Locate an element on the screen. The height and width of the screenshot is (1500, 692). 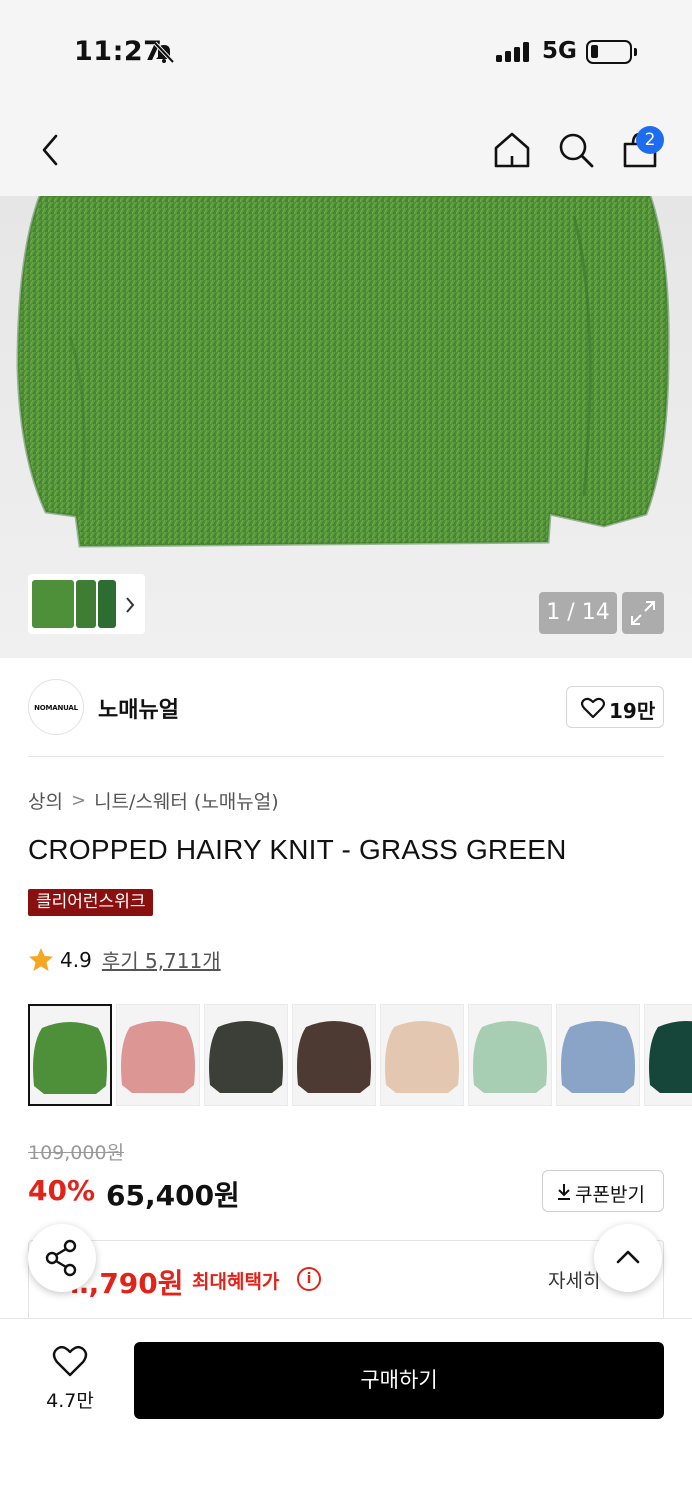
expand-button is located at coordinates (643, 613).